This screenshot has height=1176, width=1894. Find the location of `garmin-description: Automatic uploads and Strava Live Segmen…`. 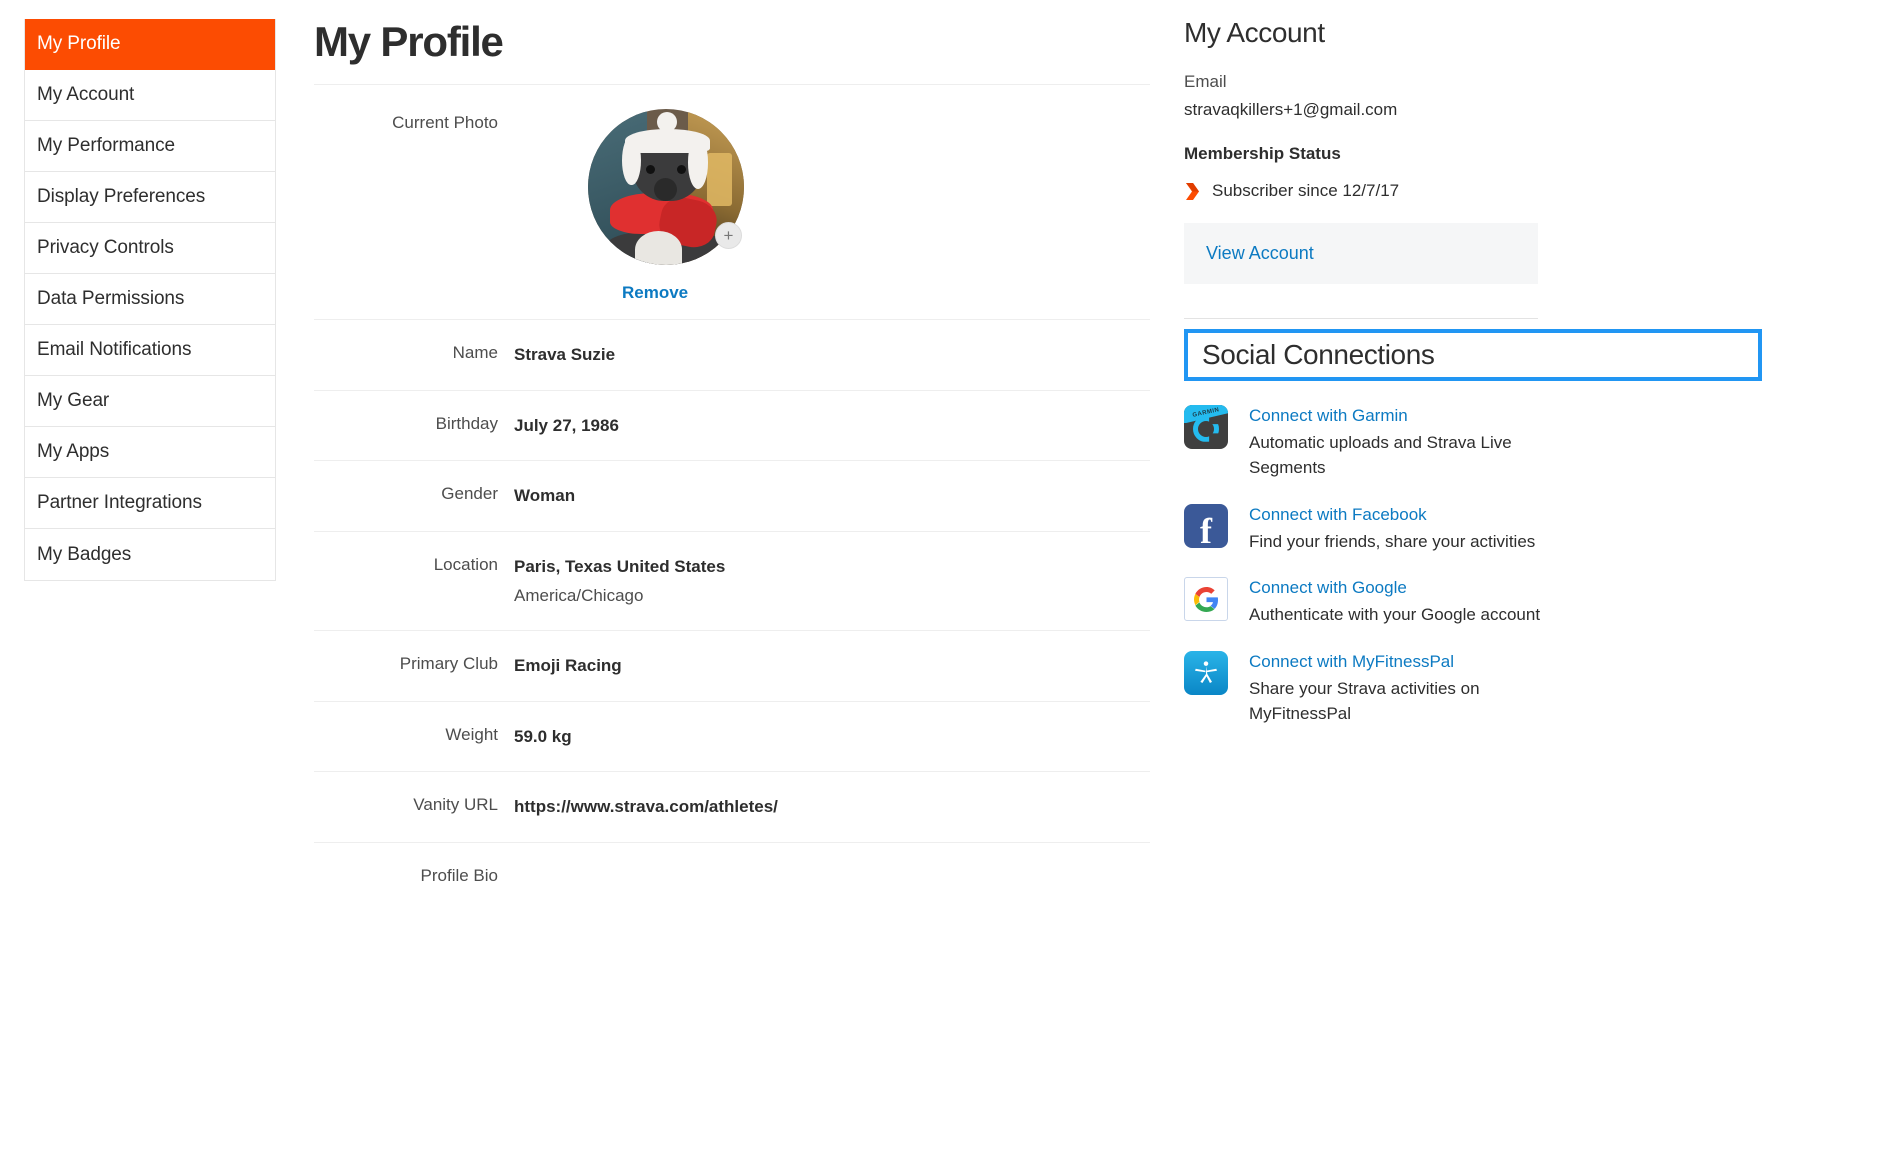

garmin-description: Automatic uploads and Strava Live Segmen… is located at coordinates (1380, 455).